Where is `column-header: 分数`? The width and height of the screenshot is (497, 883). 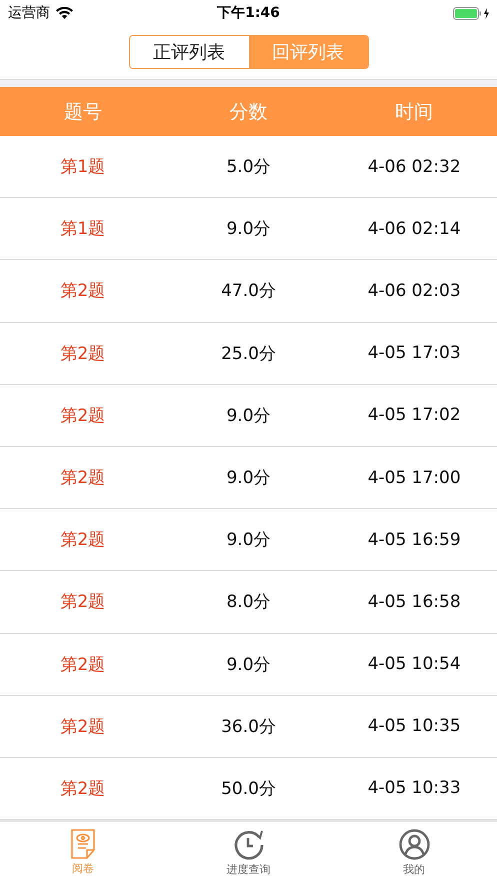
column-header: 分数 is located at coordinates (248, 112).